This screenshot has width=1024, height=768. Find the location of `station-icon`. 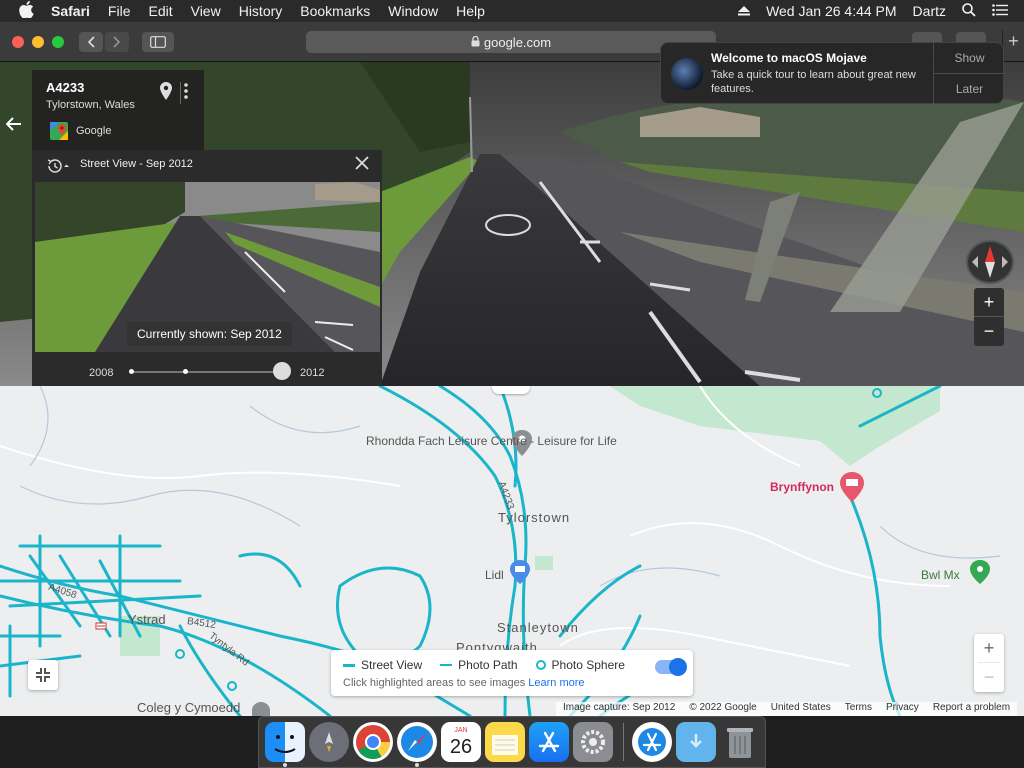

station-icon is located at coordinates (101, 626).